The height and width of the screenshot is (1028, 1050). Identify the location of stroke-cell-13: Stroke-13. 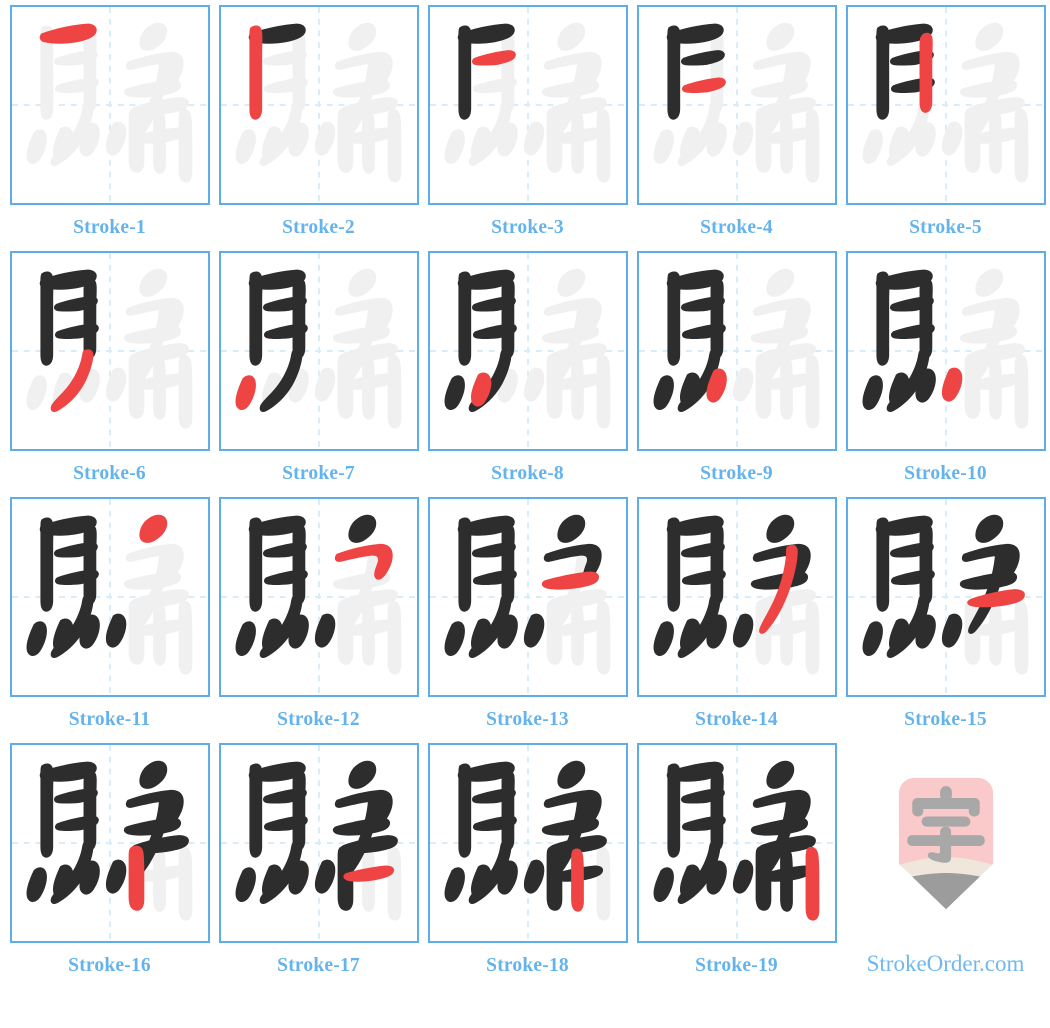
(527, 620).